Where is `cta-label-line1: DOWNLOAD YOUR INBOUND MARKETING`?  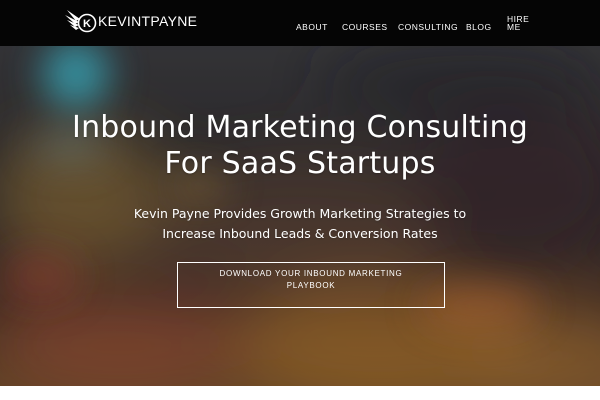
cta-label-line1: DOWNLOAD YOUR INBOUND MARKETING is located at coordinates (311, 273).